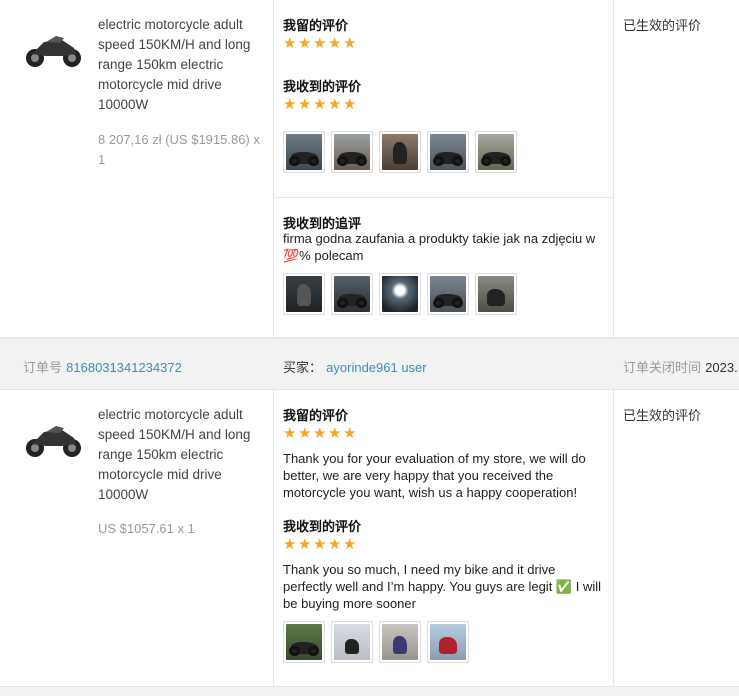 The image size is (739, 696). What do you see at coordinates (124, 367) in the screenshot?
I see `order-number-link: 8168031341234372` at bounding box center [124, 367].